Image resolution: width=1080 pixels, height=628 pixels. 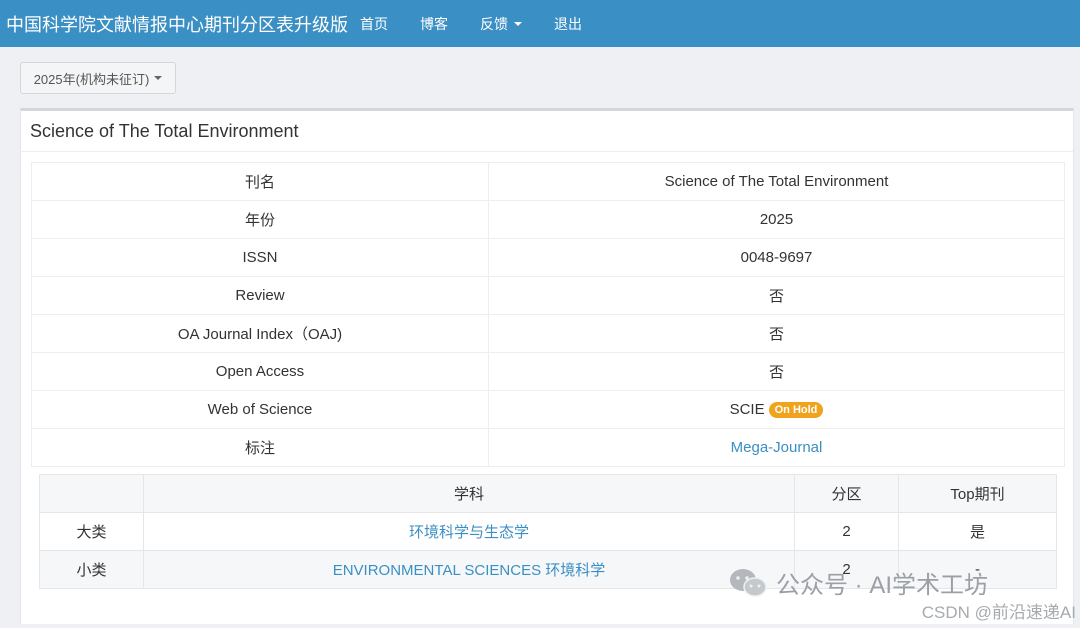 I want to click on table-row: ISSN 0048-9697, so click(x=548, y=257).